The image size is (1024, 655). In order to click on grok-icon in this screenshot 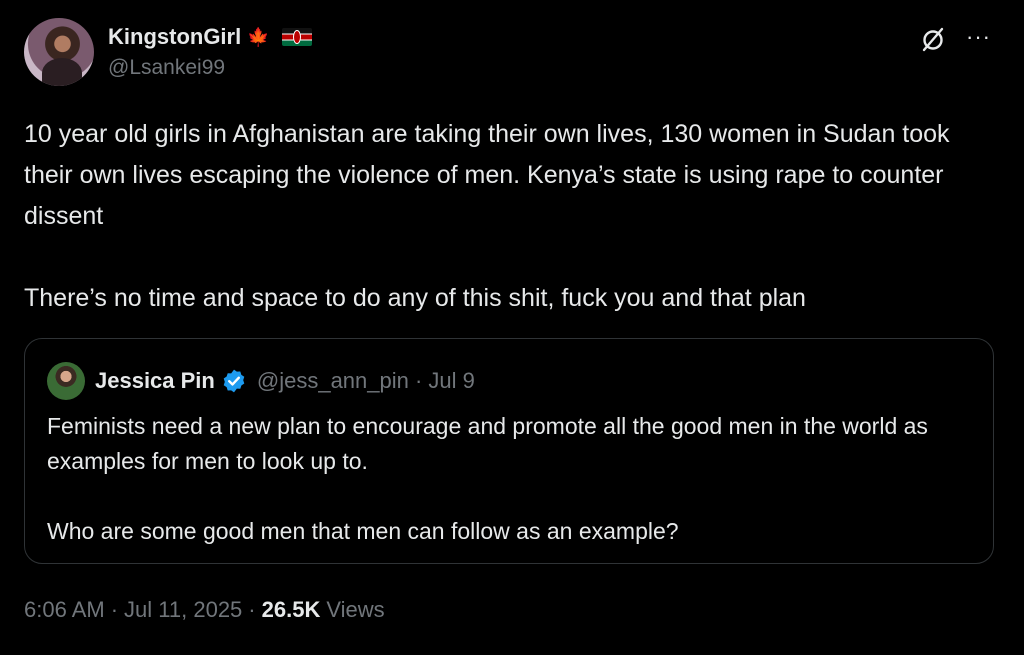, I will do `click(933, 39)`.